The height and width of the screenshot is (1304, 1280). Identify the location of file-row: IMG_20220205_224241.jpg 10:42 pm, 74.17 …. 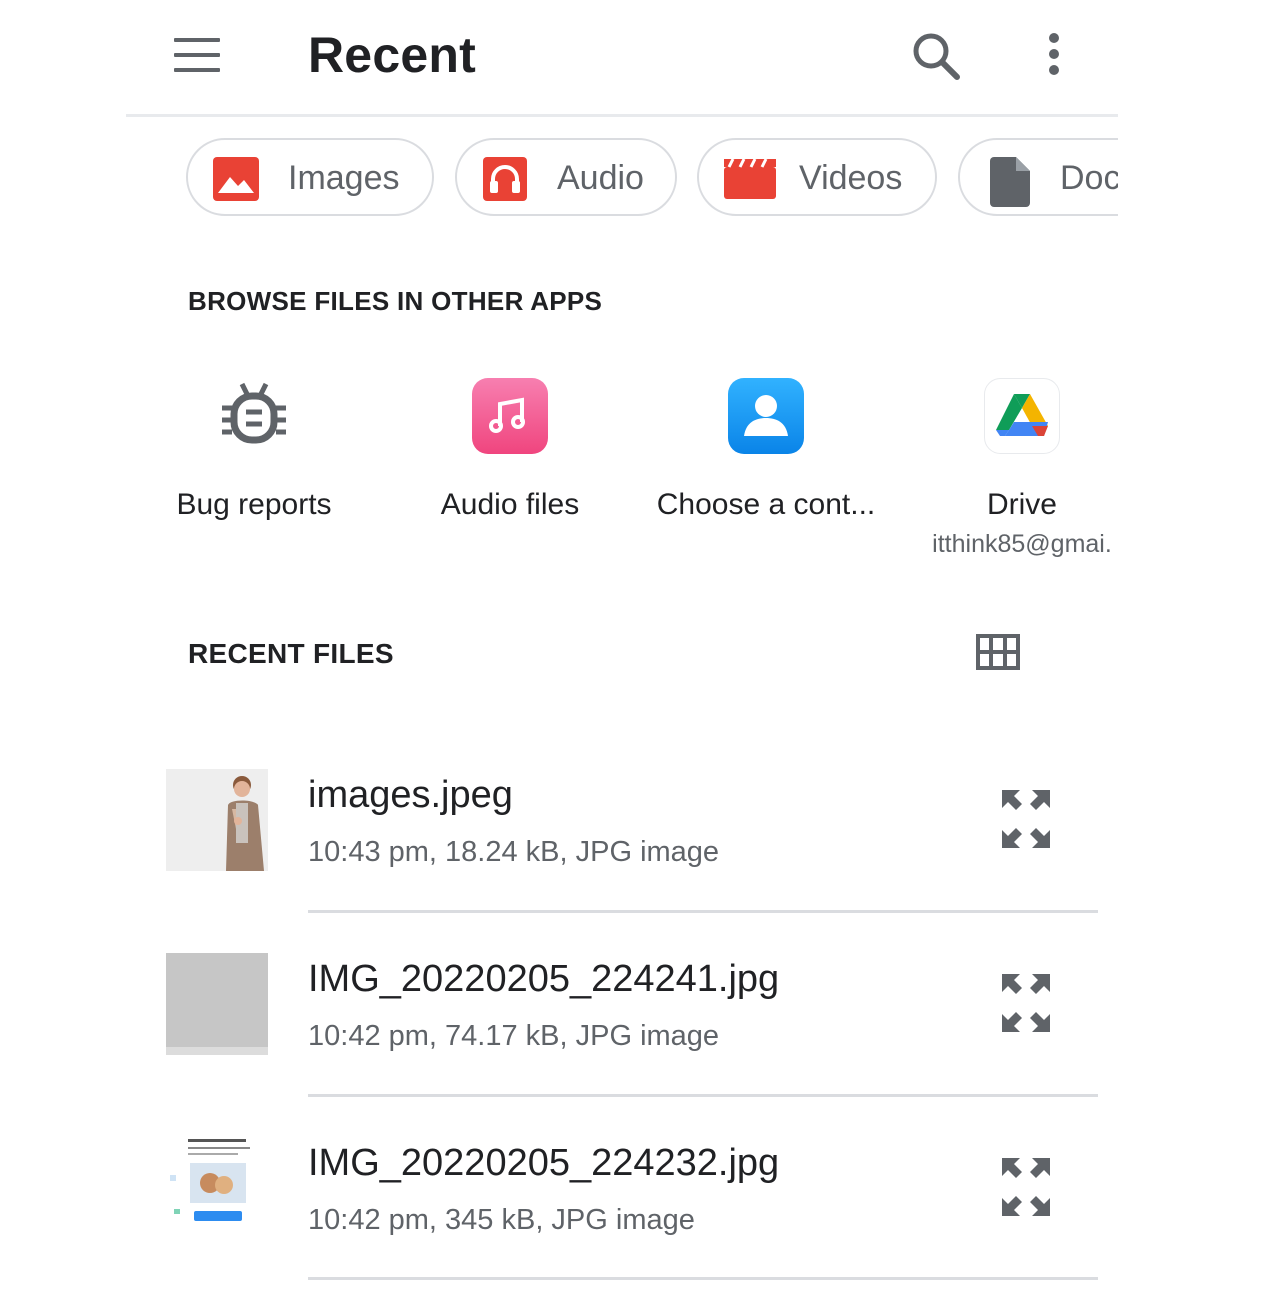
(622, 1028).